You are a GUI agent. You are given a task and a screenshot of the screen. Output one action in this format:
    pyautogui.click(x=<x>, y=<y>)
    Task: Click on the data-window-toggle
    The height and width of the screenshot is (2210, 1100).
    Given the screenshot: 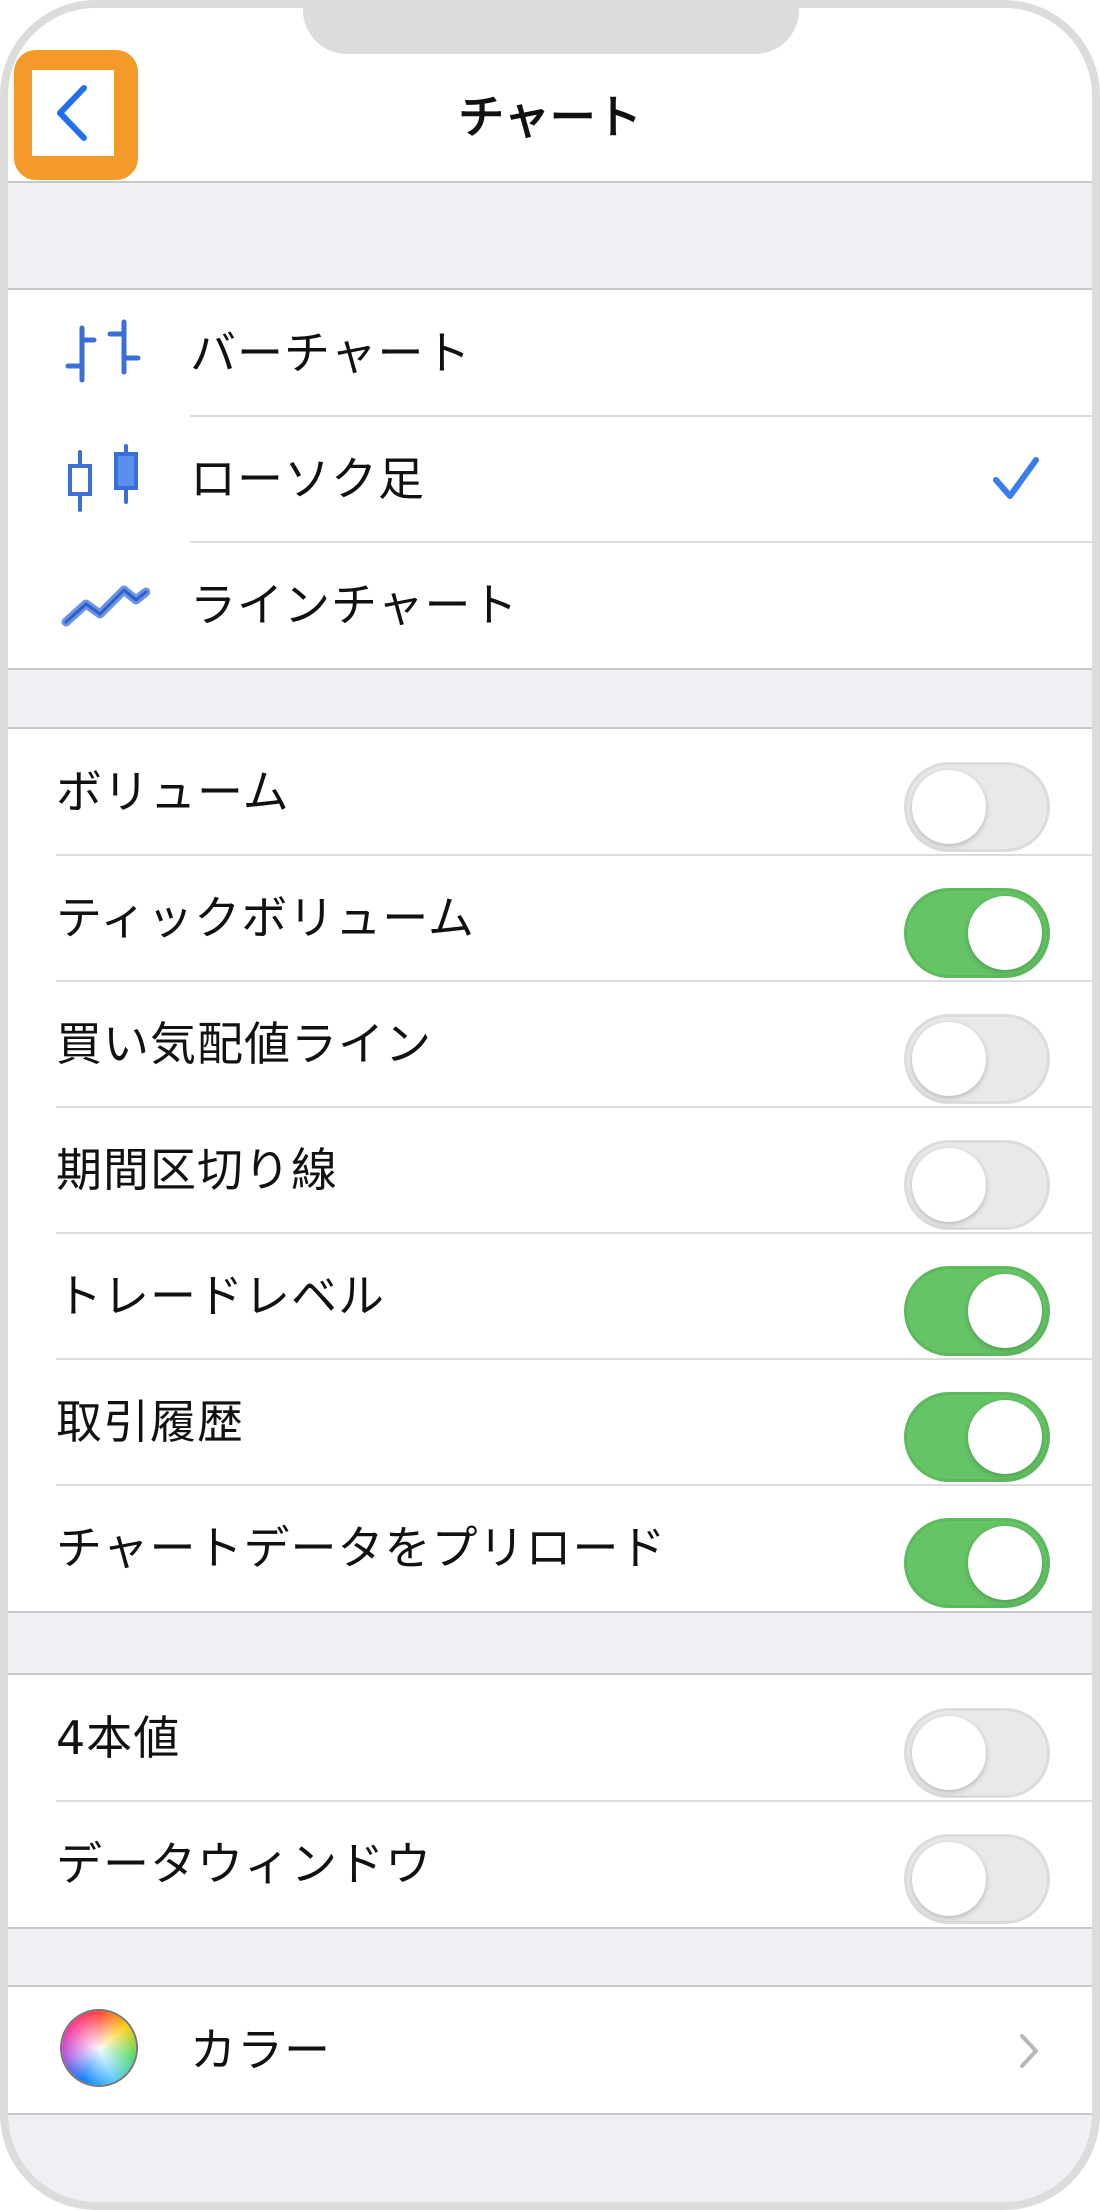 What is the action you would take?
    pyautogui.click(x=977, y=1879)
    